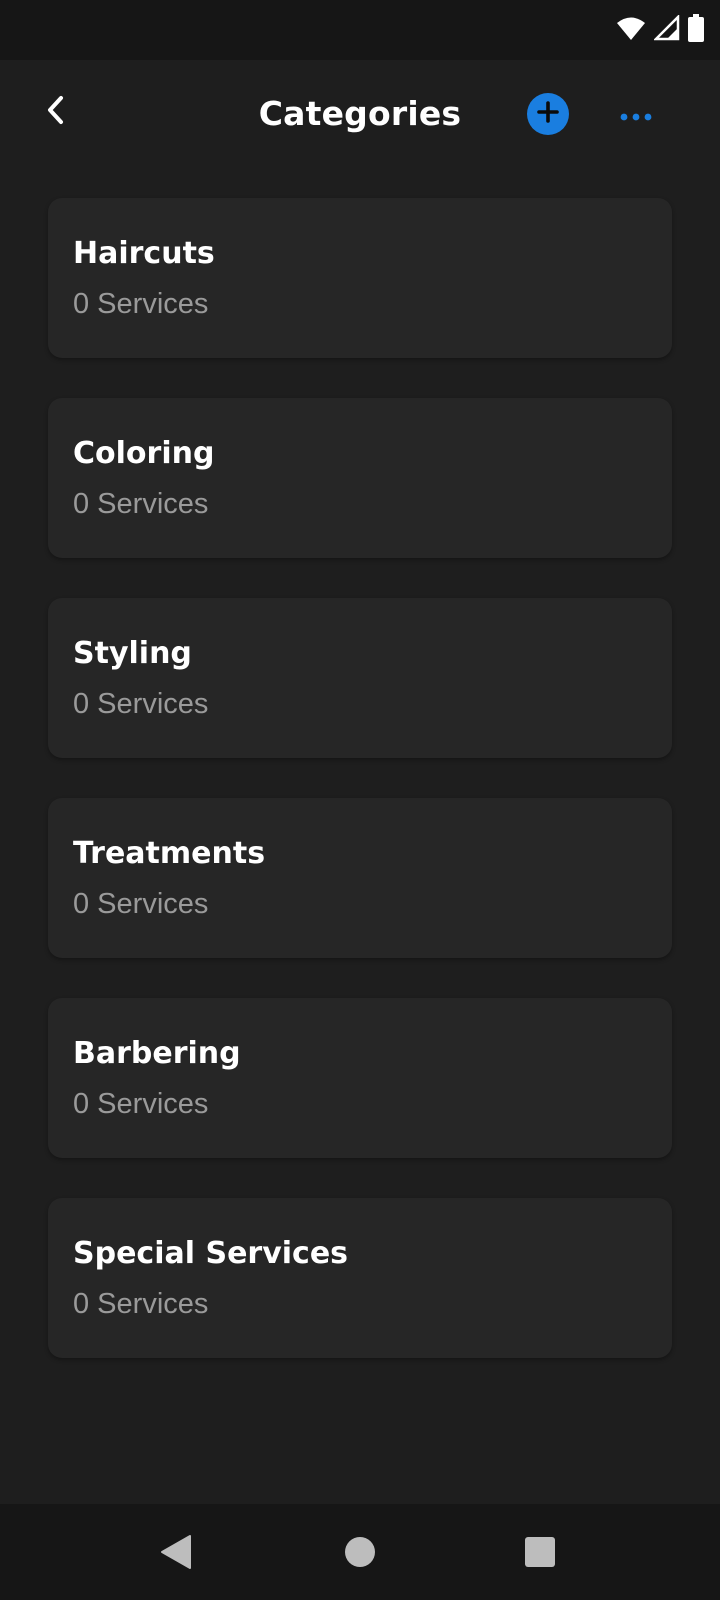 Image resolution: width=720 pixels, height=1600 pixels. I want to click on app-header: Categories, so click(360, 115).